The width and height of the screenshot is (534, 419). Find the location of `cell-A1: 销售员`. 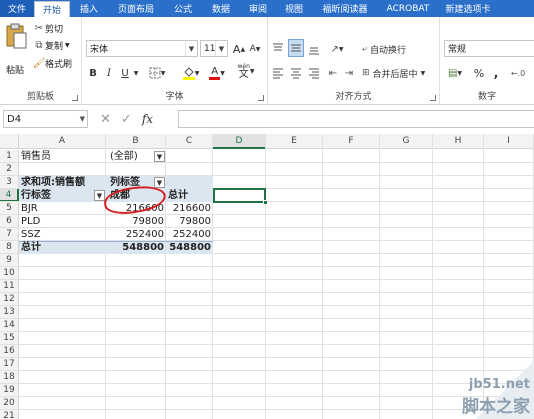

cell-A1: 销售员 is located at coordinates (62, 156).